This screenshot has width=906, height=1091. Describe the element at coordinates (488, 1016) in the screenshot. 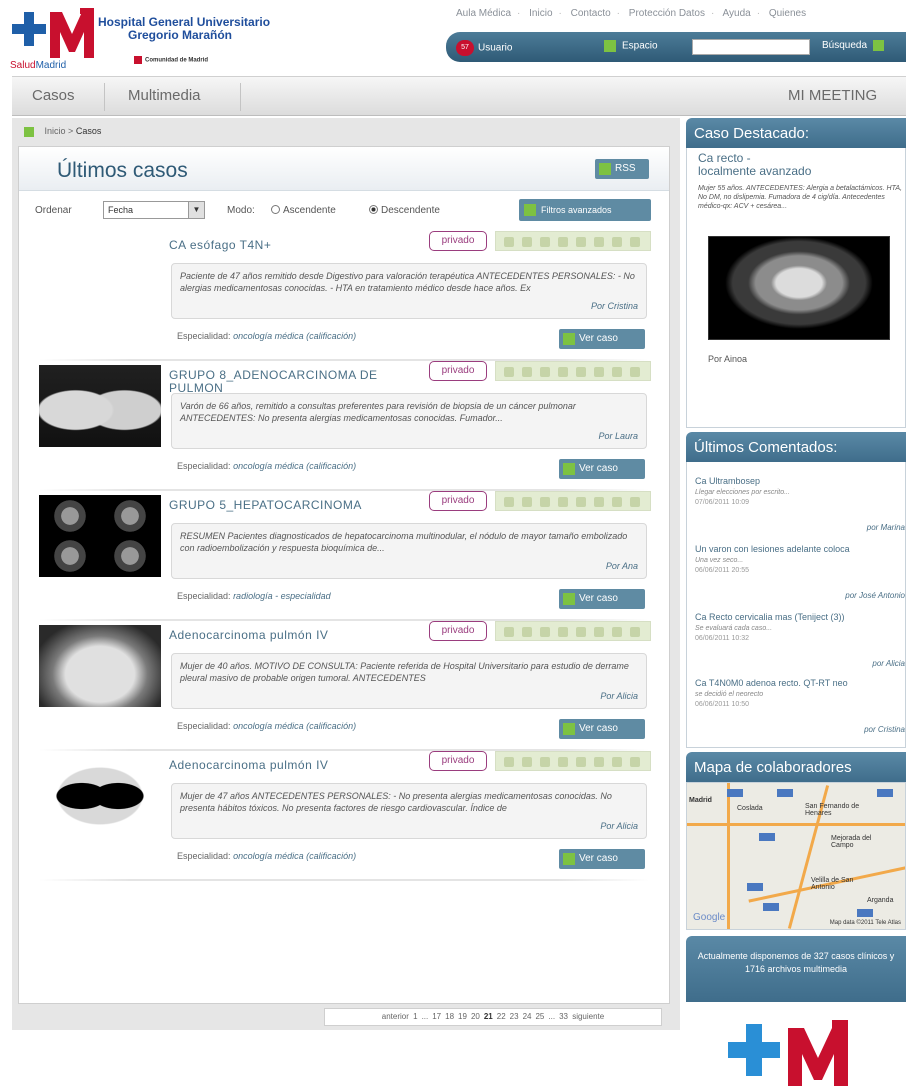

I see `pager-current-page: 21` at that location.